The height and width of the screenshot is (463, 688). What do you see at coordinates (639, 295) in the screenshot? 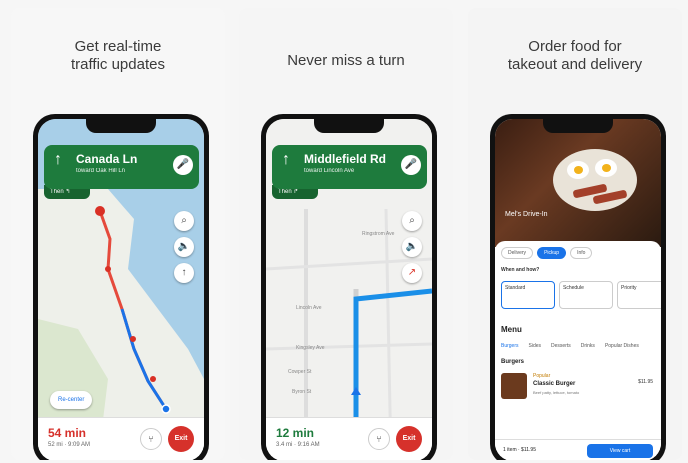
I see `option-priority: Priority` at bounding box center [639, 295].